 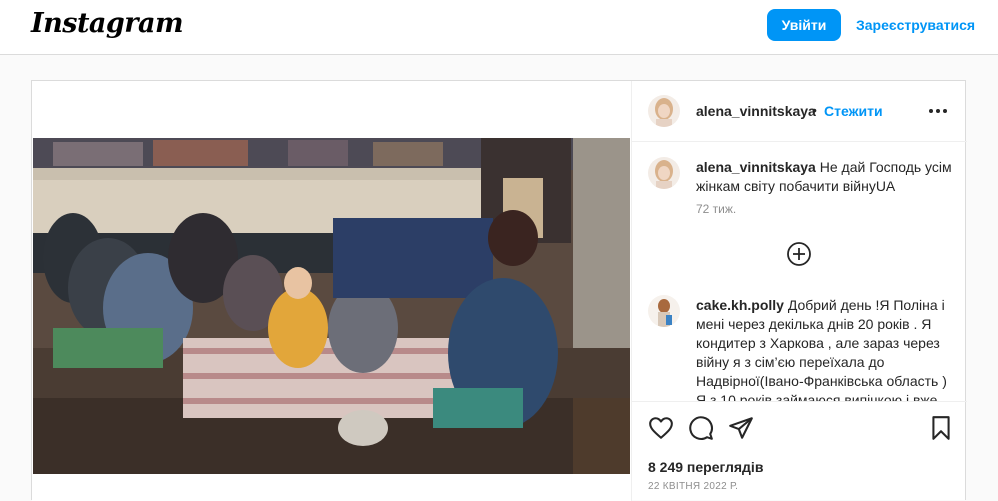 I want to click on post-author-username: alena_vinnitskaya, so click(x=756, y=111).